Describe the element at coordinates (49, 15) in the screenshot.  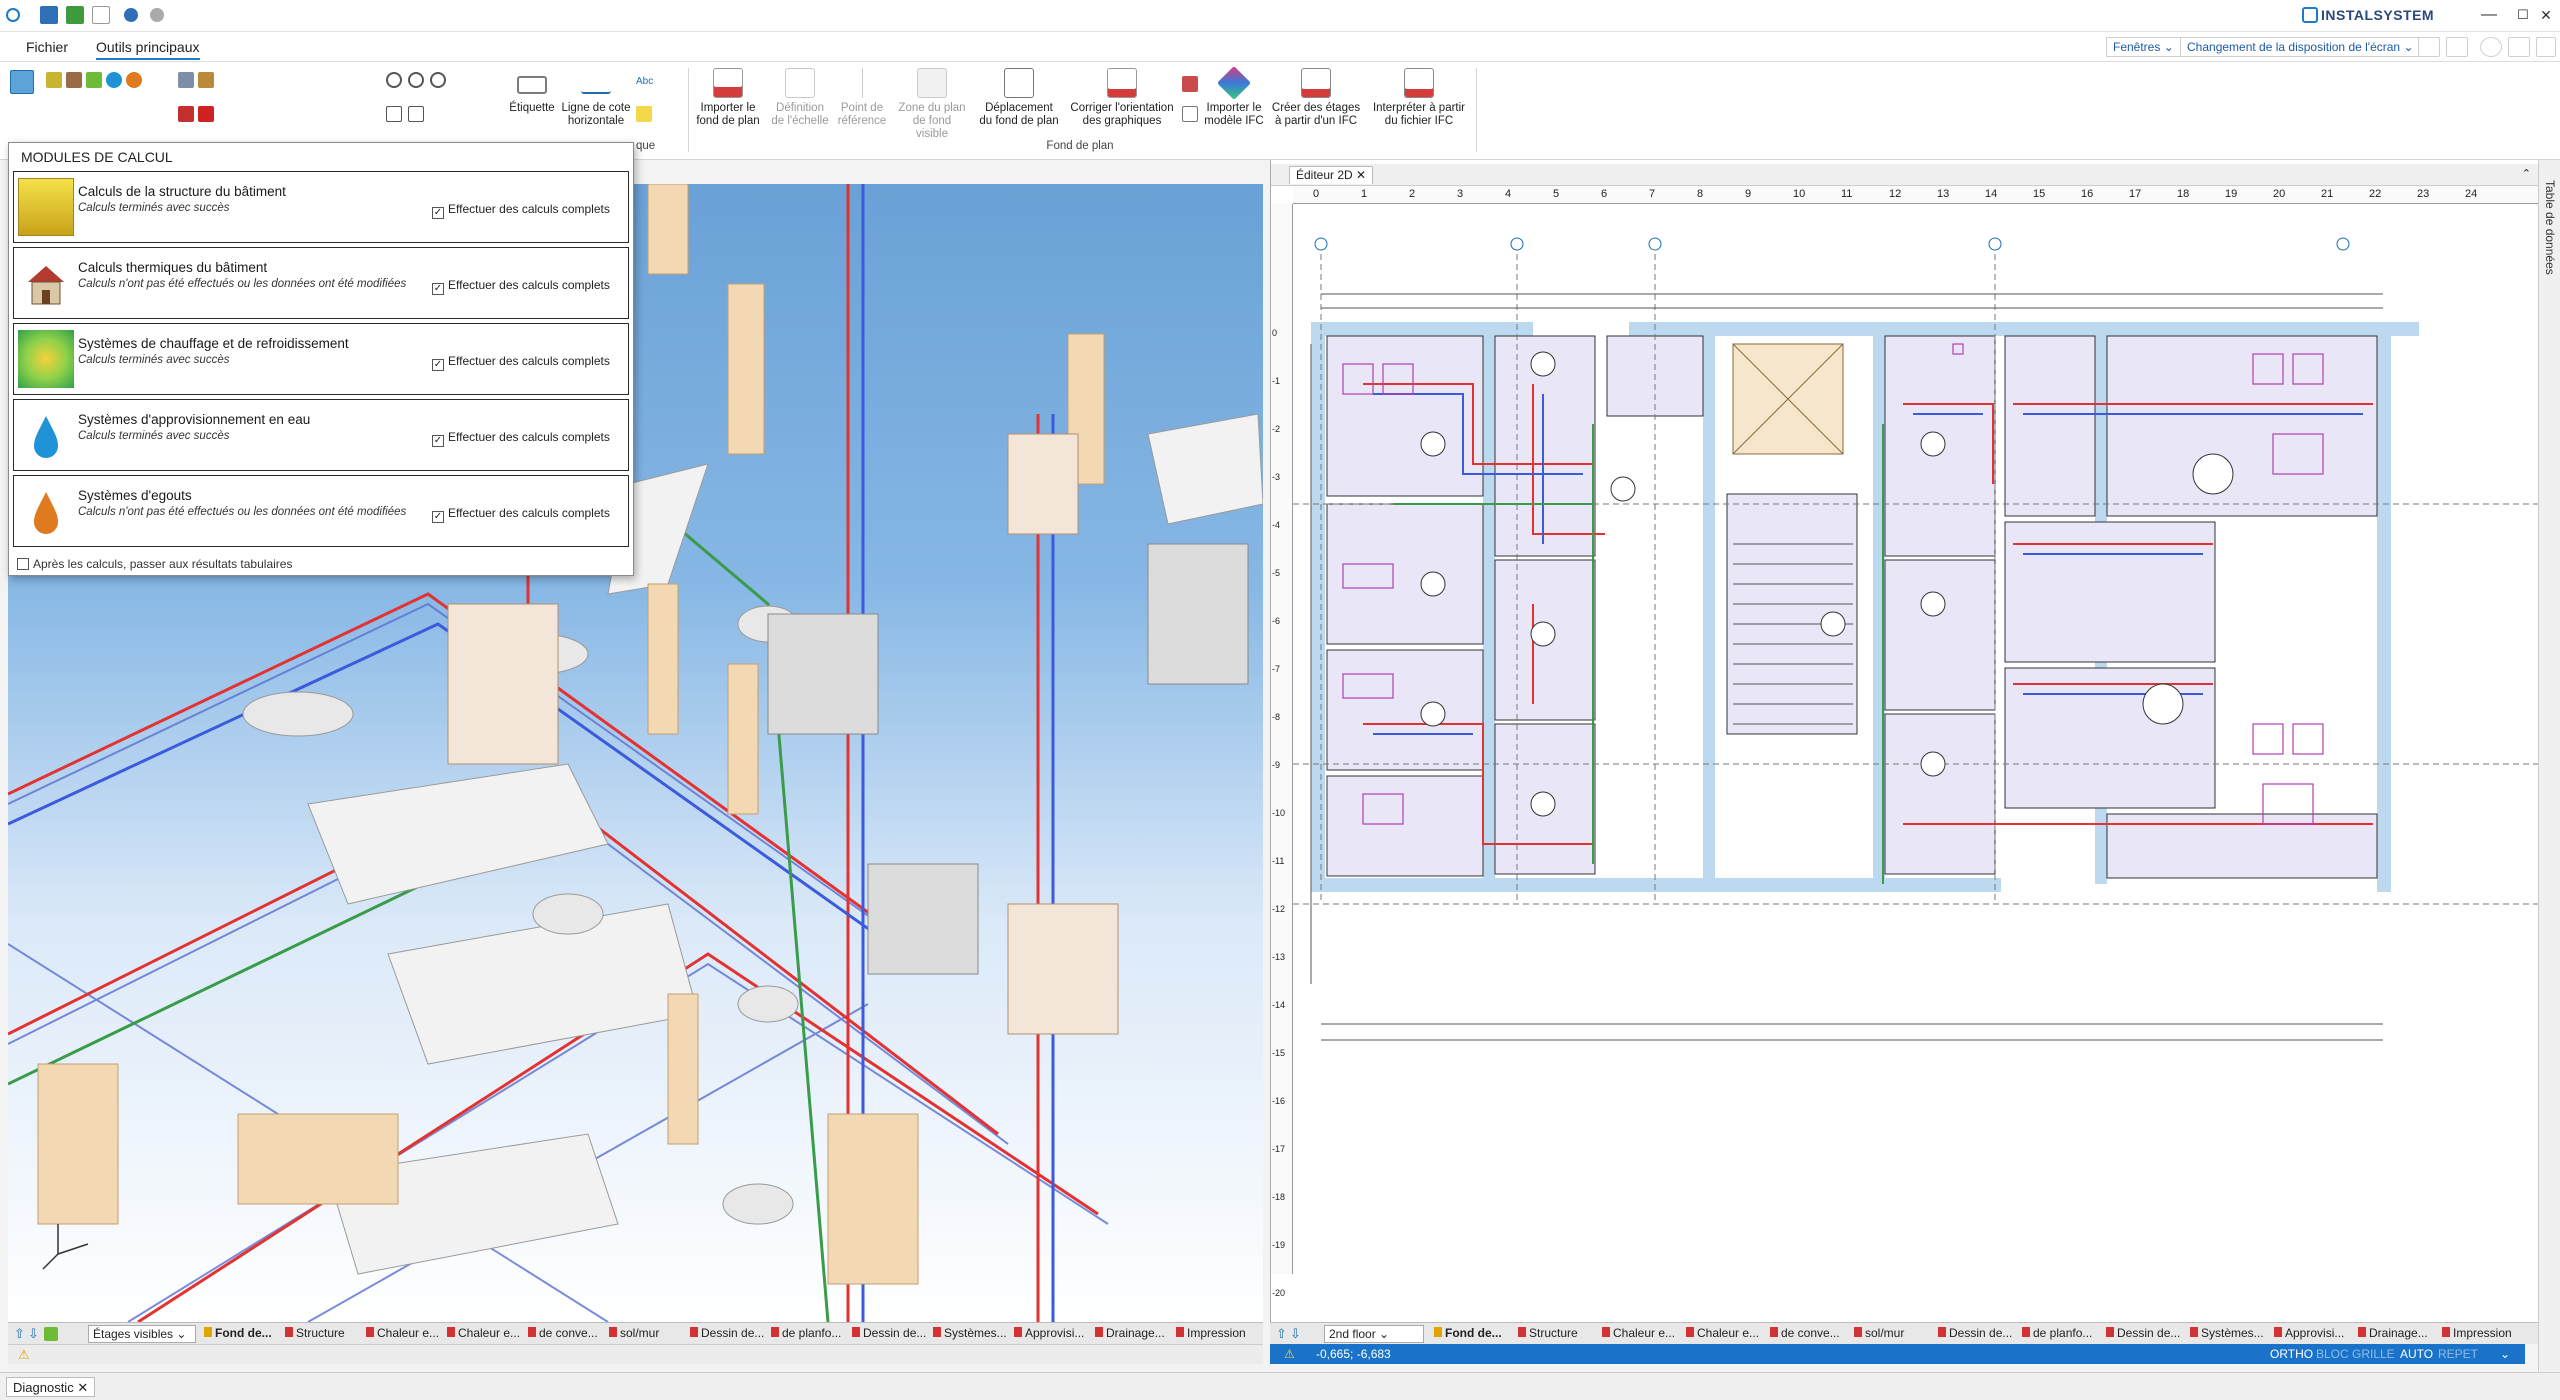
I see `save-icon` at that location.